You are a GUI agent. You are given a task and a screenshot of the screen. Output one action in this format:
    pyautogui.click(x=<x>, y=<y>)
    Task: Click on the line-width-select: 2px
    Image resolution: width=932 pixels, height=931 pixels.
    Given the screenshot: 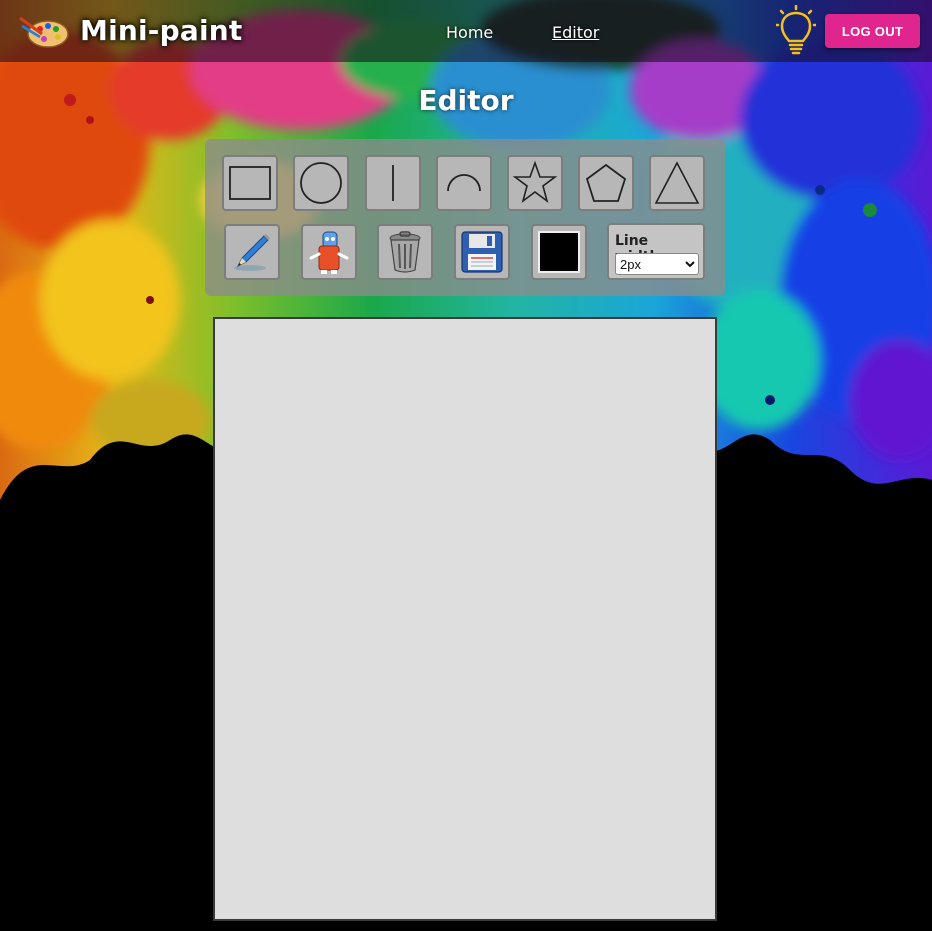 What is the action you would take?
    pyautogui.click(x=657, y=264)
    